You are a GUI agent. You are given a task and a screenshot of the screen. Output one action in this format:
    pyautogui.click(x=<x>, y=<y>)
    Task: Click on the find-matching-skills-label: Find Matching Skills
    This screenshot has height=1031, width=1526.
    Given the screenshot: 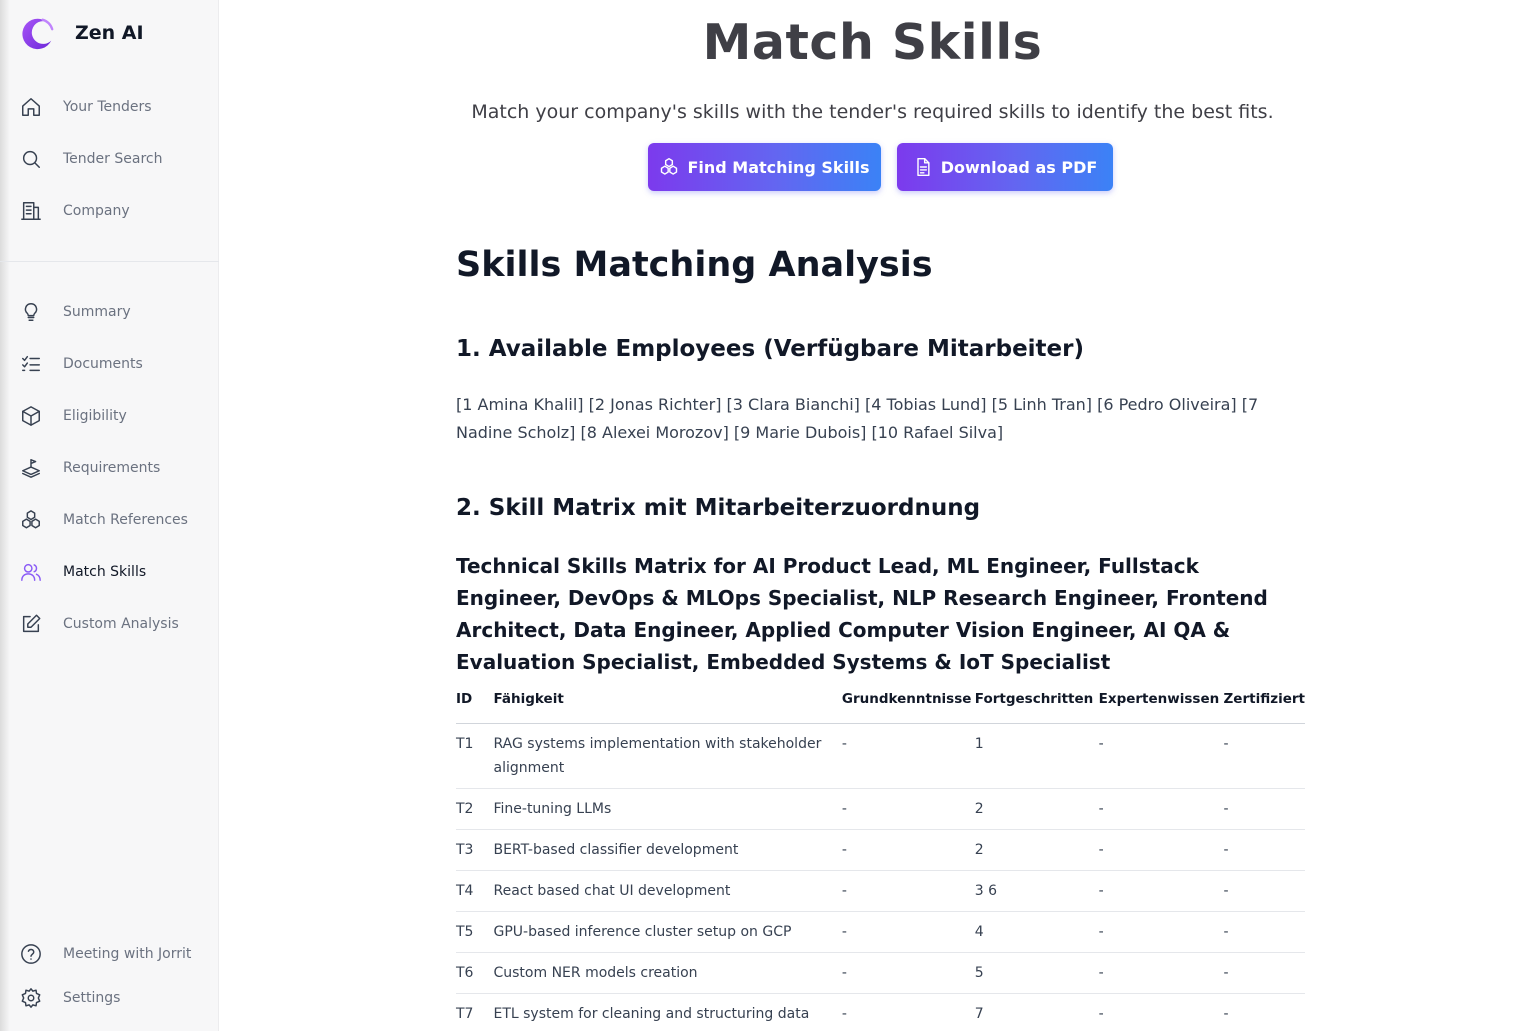 What is the action you would take?
    pyautogui.click(x=778, y=167)
    